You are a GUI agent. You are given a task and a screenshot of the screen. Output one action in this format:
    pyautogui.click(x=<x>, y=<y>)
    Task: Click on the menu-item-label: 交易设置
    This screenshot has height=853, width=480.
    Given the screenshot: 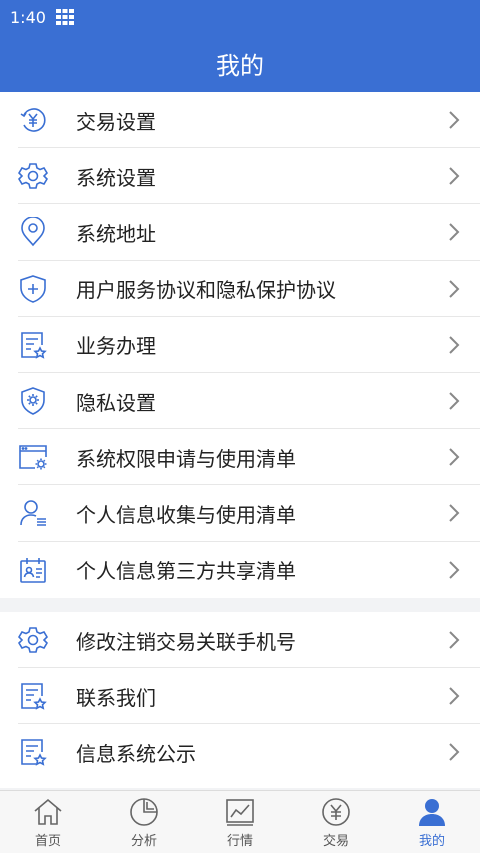 What is the action you would take?
    pyautogui.click(x=116, y=121)
    